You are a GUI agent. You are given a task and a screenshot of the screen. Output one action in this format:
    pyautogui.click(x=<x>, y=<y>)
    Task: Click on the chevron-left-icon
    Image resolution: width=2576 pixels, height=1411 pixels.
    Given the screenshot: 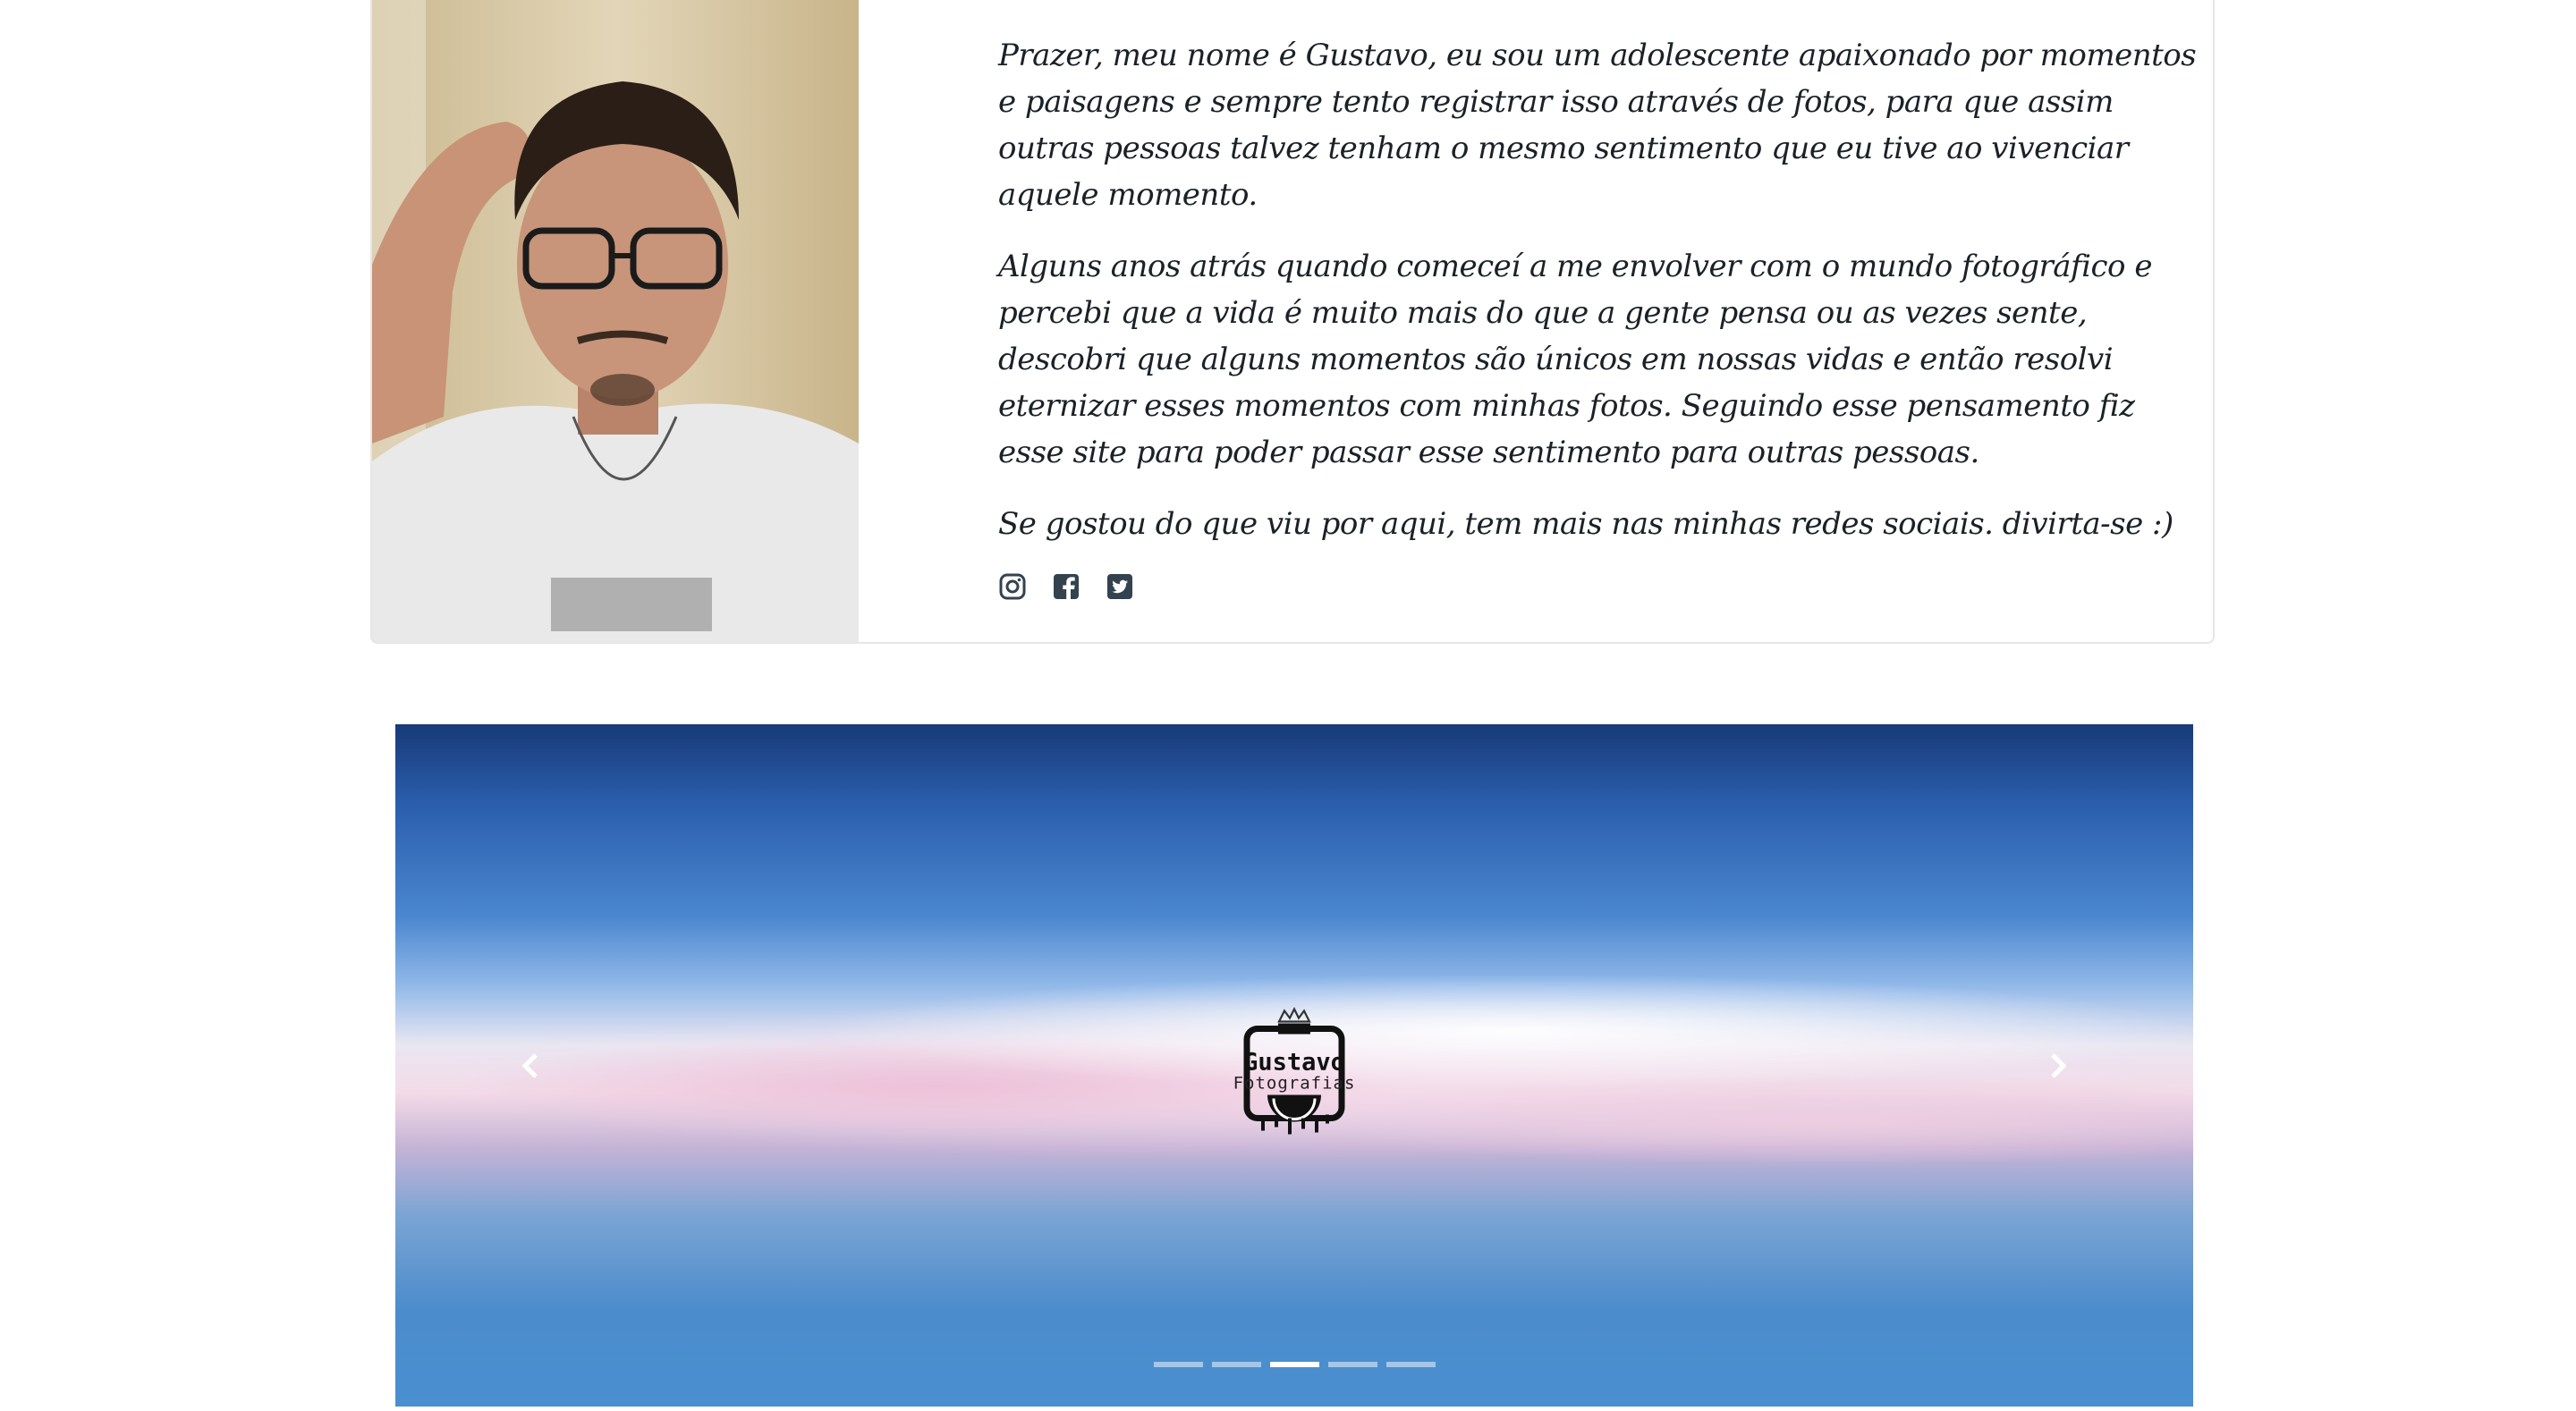 What is the action you would take?
    pyautogui.click(x=529, y=1065)
    